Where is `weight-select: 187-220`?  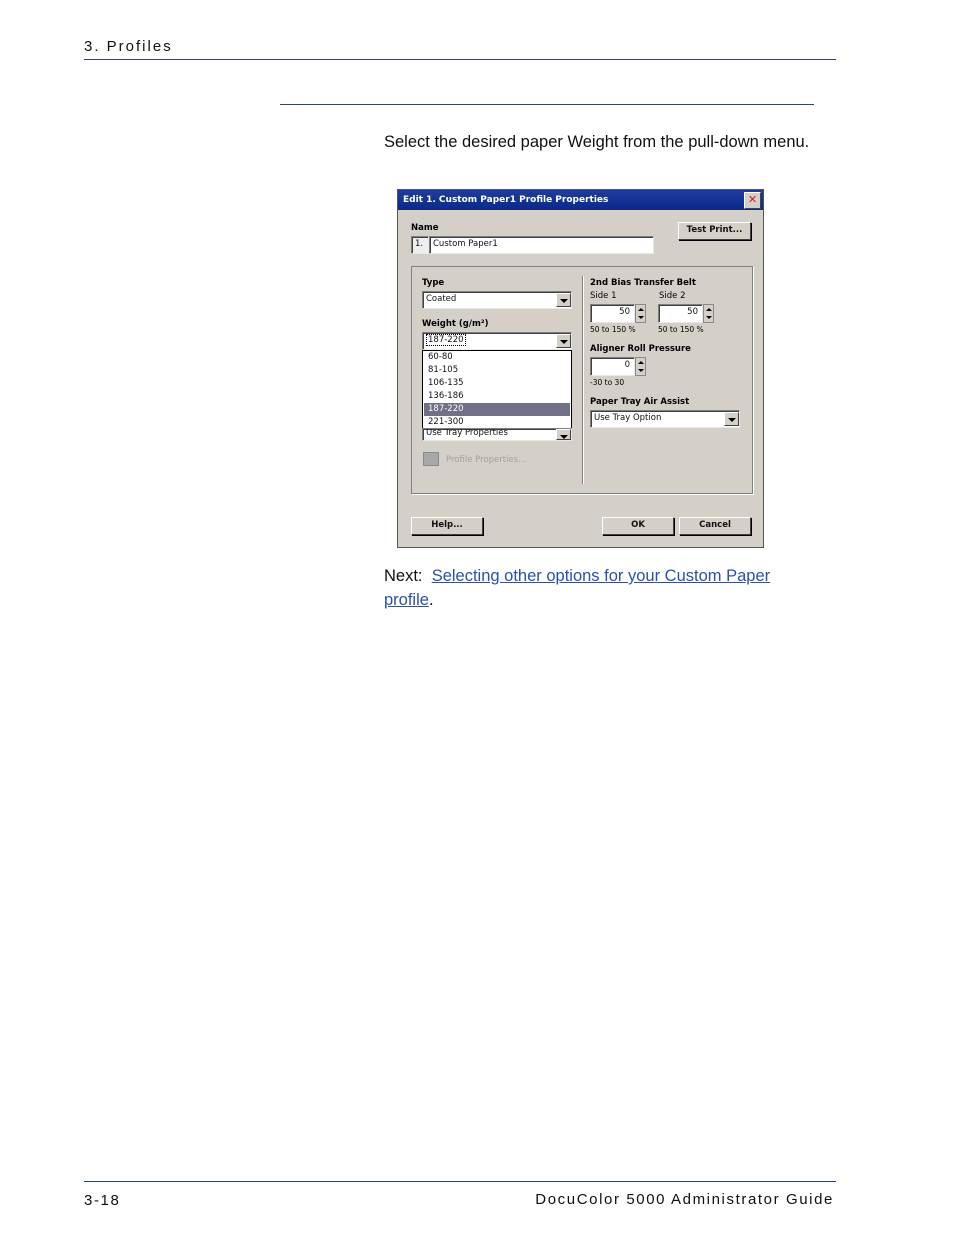 weight-select: 187-220 is located at coordinates (497, 341).